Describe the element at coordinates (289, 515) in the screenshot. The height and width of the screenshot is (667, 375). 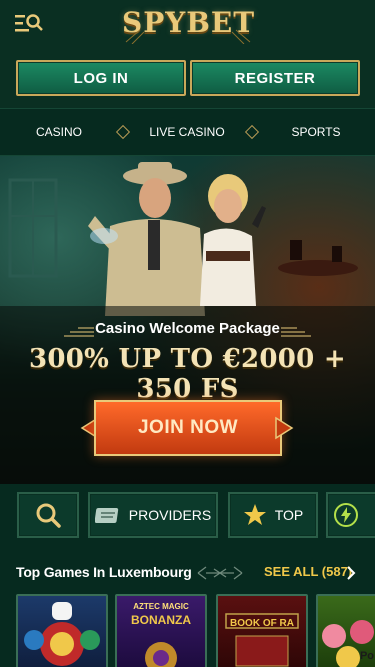
I see `top-label: TOP` at that location.